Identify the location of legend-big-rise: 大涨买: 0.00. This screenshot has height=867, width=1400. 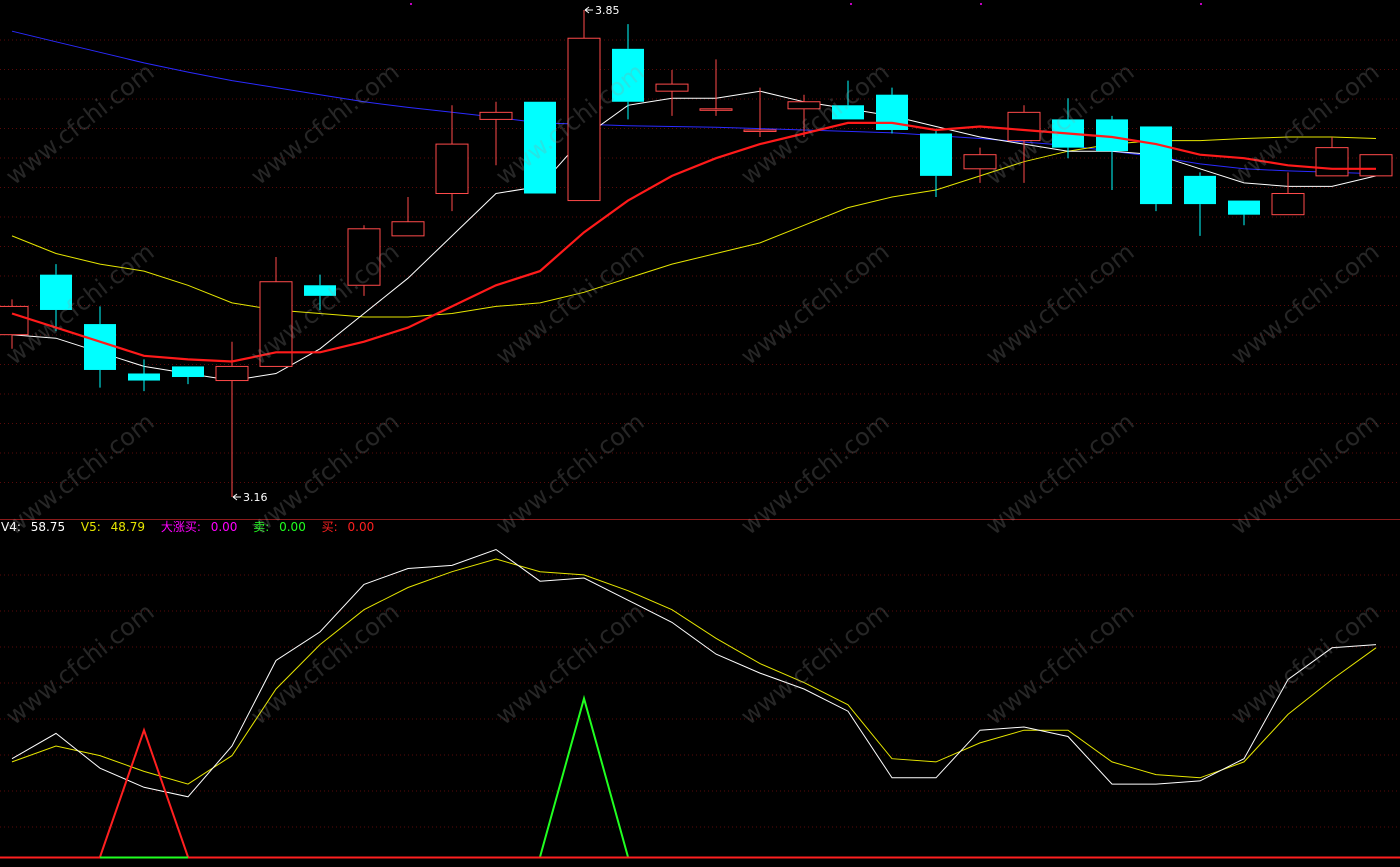
(202, 527).